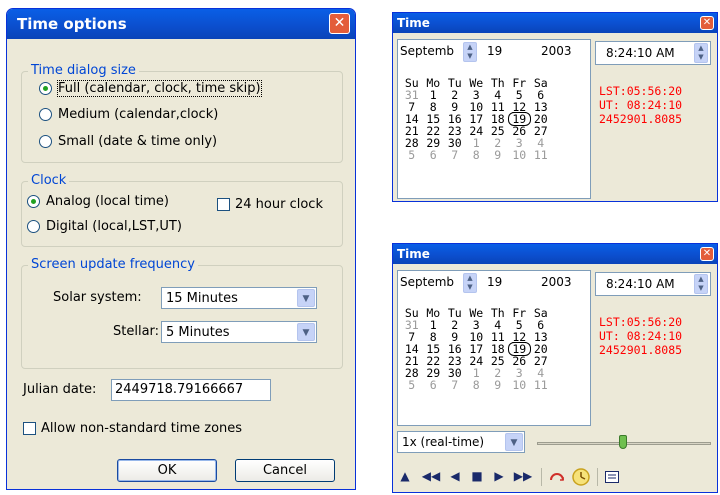 The image size is (720, 495). I want to click on reset-time-icon, so click(557, 477).